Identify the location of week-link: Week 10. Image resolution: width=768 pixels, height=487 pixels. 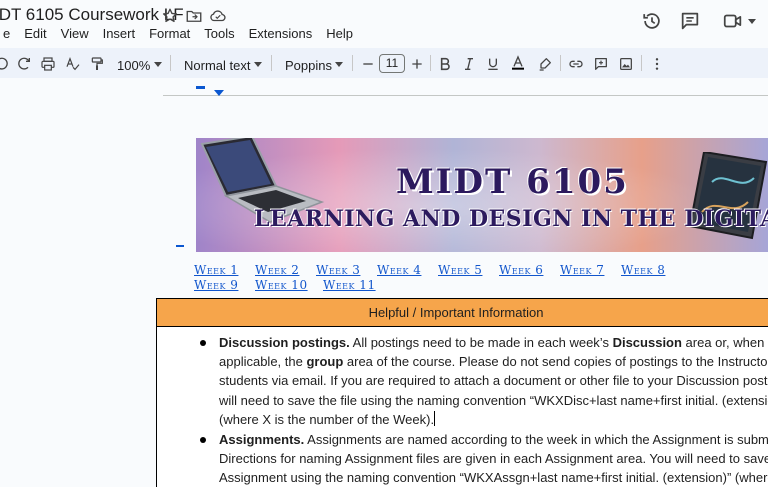
(289, 285).